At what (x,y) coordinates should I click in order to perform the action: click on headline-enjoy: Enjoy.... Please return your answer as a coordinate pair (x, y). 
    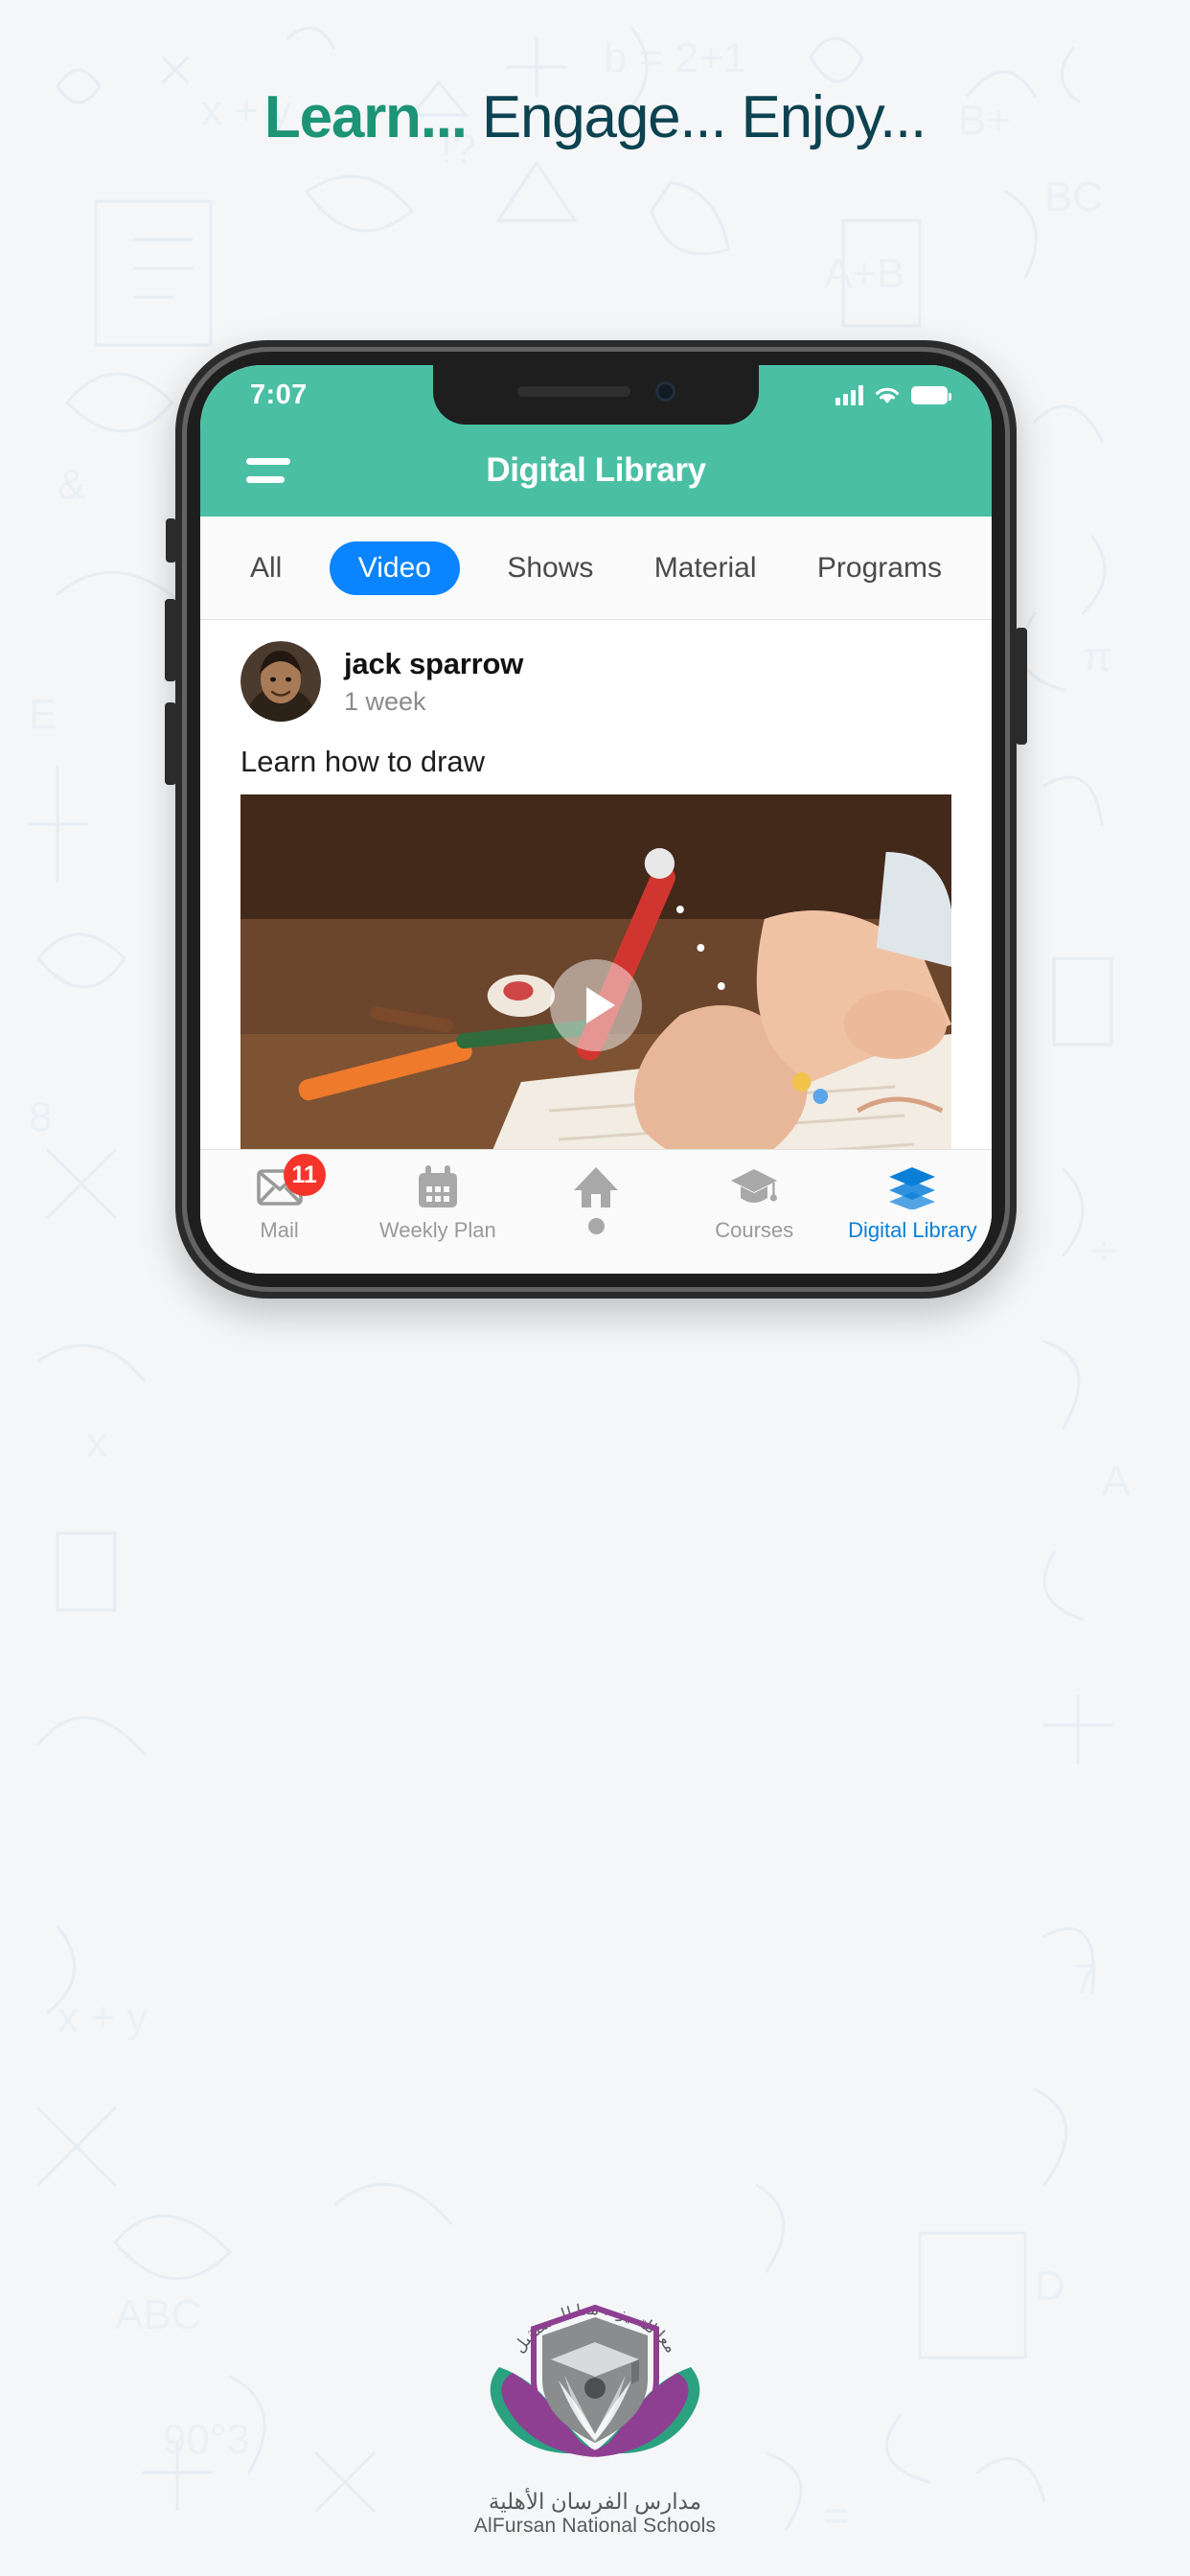
    Looking at the image, I should click on (834, 117).